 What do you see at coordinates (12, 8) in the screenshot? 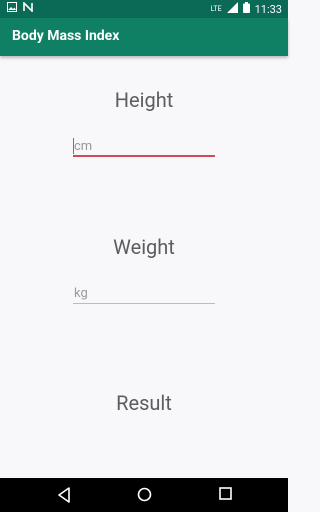
I see `image-icon` at bounding box center [12, 8].